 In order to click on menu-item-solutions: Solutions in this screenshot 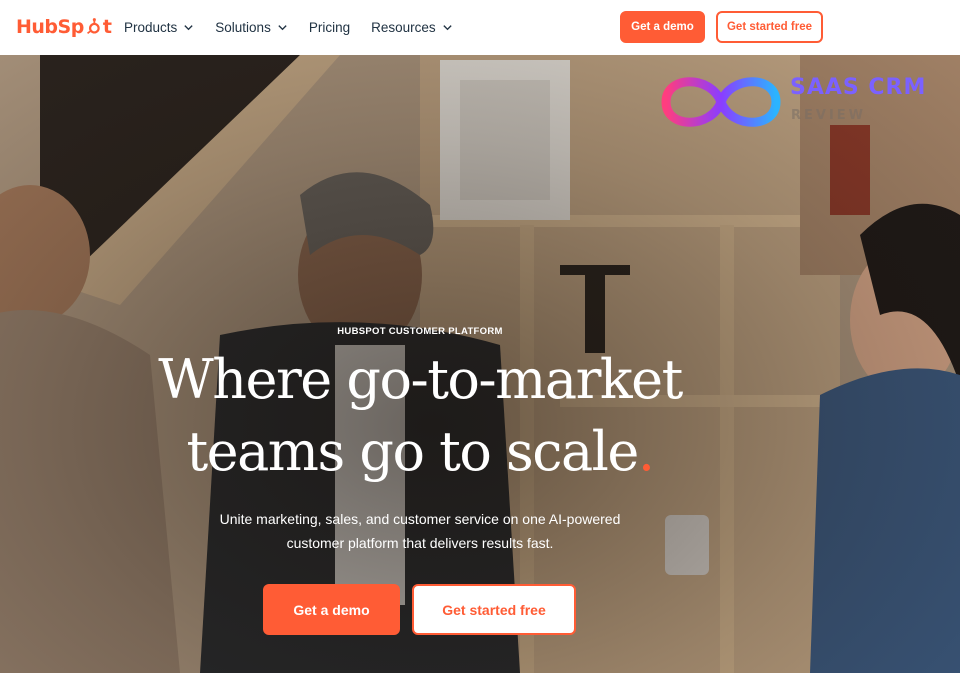, I will do `click(251, 27)`.